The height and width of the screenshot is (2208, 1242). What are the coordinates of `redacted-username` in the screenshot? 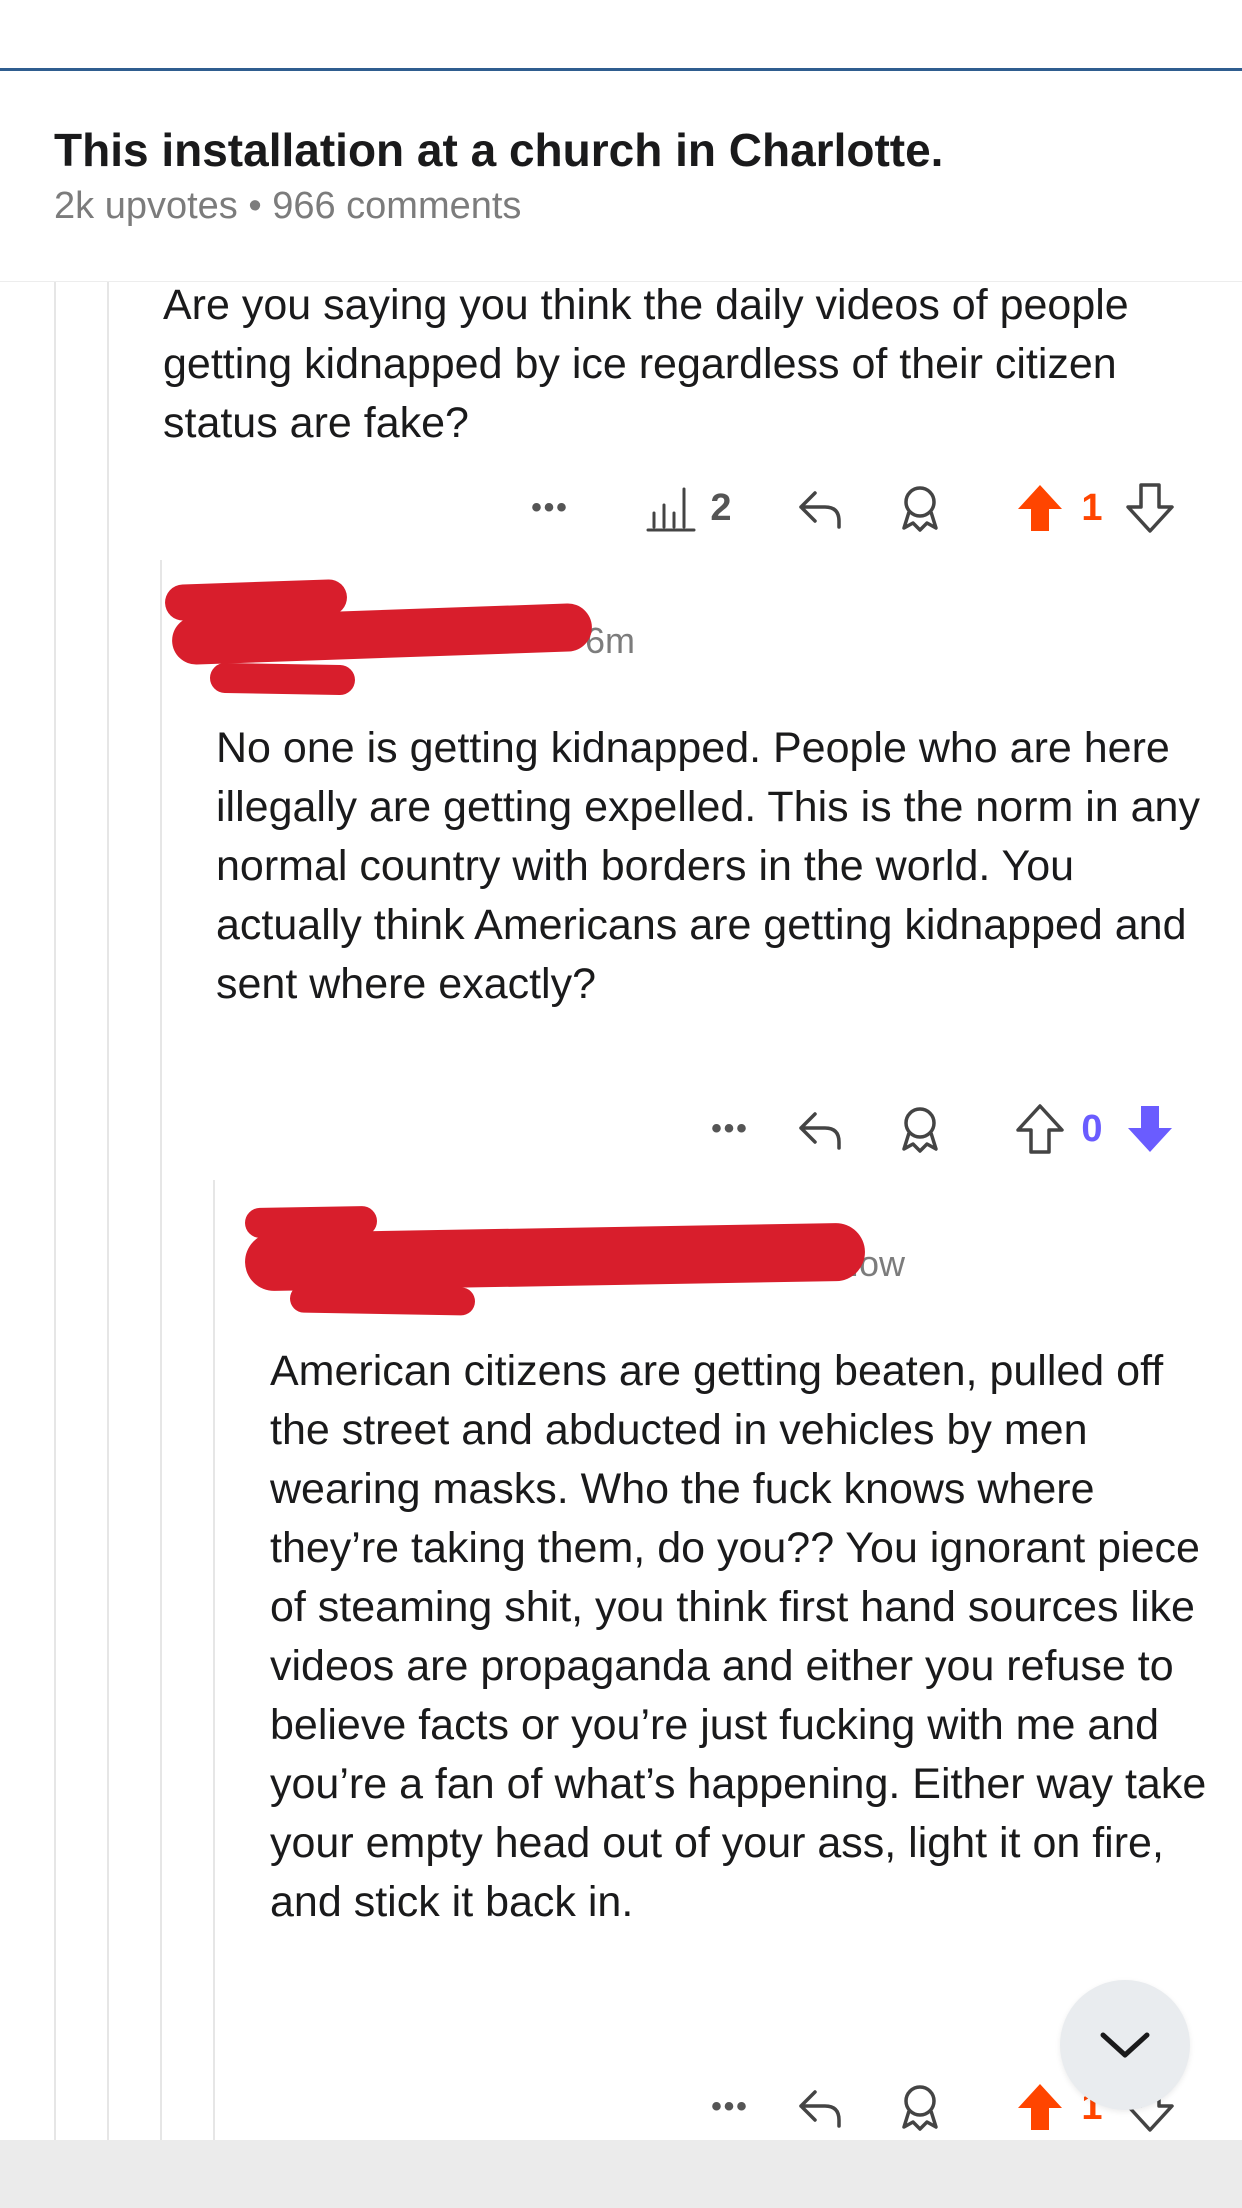 It's located at (555, 1257).